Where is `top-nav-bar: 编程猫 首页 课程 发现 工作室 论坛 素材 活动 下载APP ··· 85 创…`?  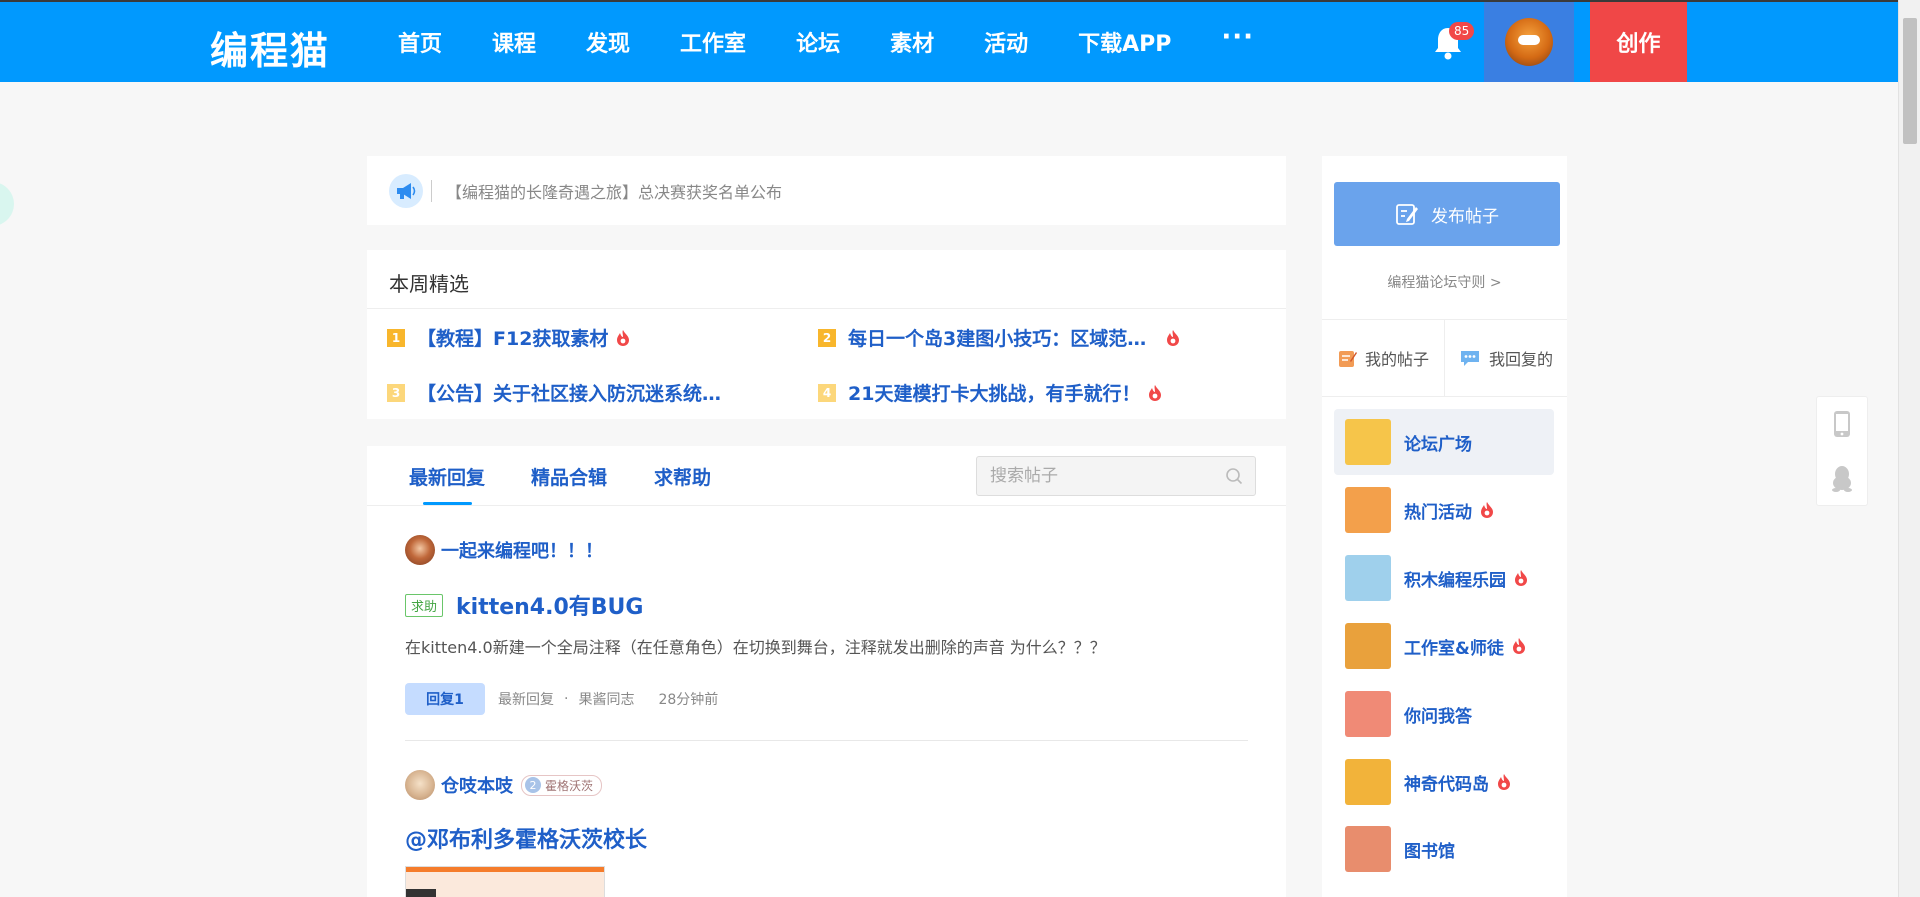 top-nav-bar: 编程猫 首页 课程 发现 工作室 论坛 素材 活动 下载APP ··· 85 创… is located at coordinates (949, 41).